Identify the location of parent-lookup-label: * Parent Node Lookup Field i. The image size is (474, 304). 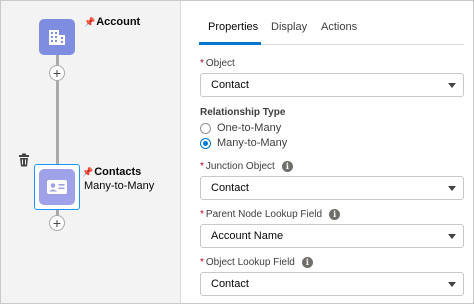
(270, 214).